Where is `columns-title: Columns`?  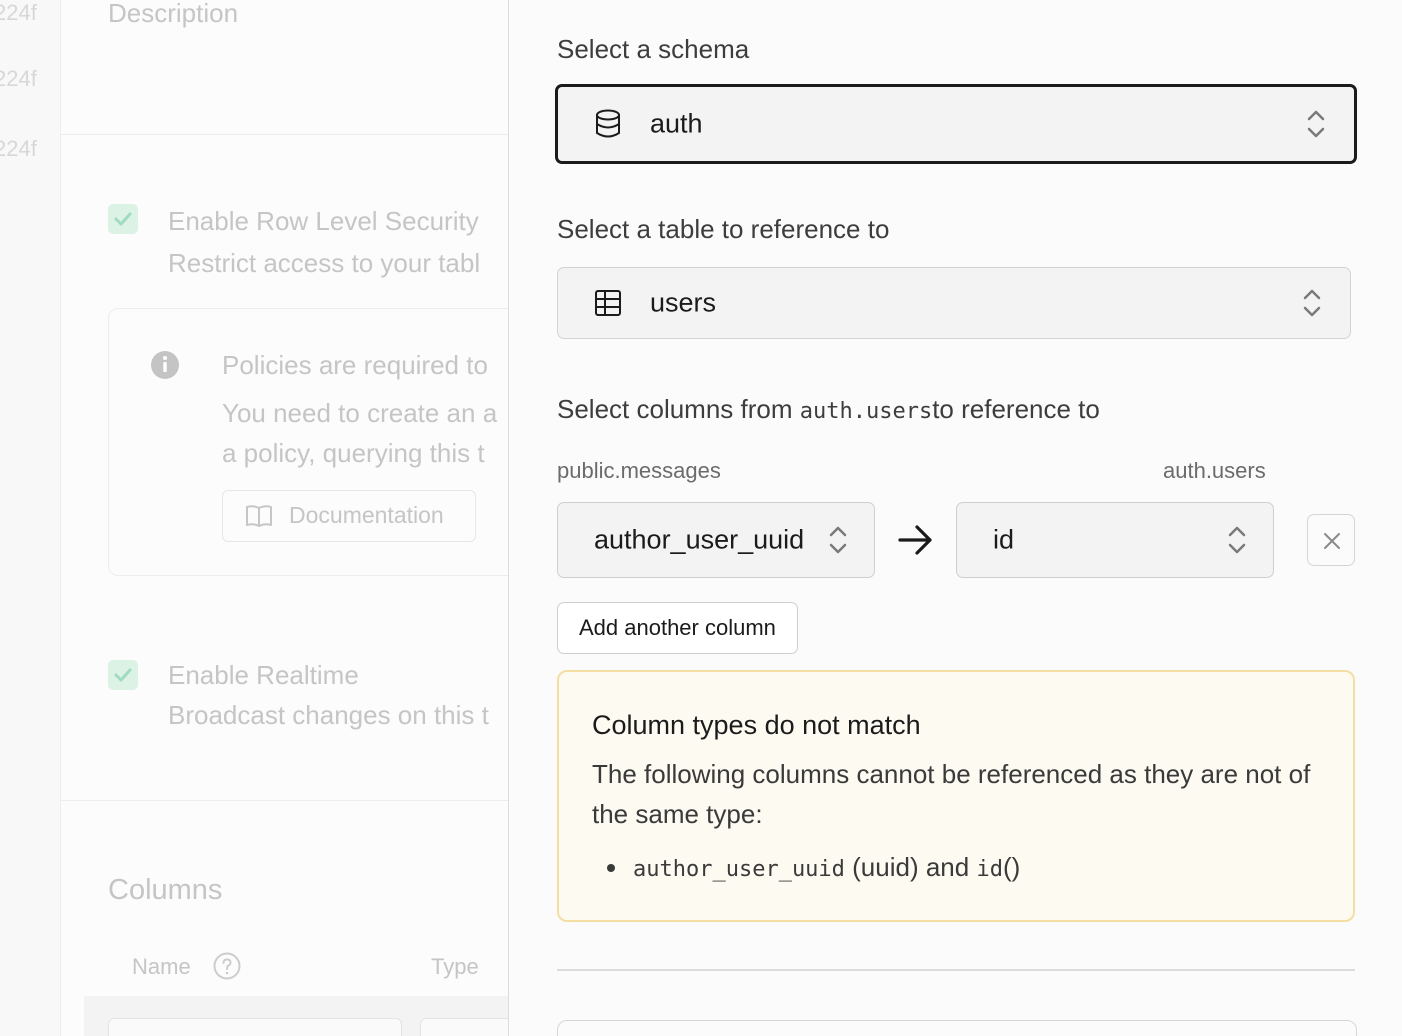
columns-title: Columns is located at coordinates (165, 890).